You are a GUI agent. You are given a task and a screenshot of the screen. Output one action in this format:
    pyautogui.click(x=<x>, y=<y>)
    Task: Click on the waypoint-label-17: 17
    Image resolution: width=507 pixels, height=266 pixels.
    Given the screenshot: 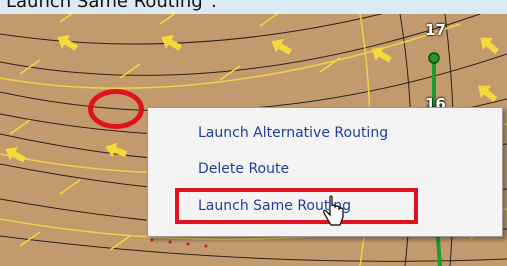 What is the action you would take?
    pyautogui.click(x=435, y=30)
    